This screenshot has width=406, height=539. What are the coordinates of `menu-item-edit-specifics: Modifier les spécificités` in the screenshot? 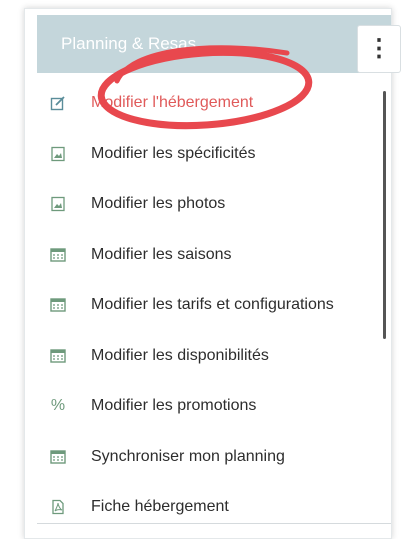 It's located at (206, 154).